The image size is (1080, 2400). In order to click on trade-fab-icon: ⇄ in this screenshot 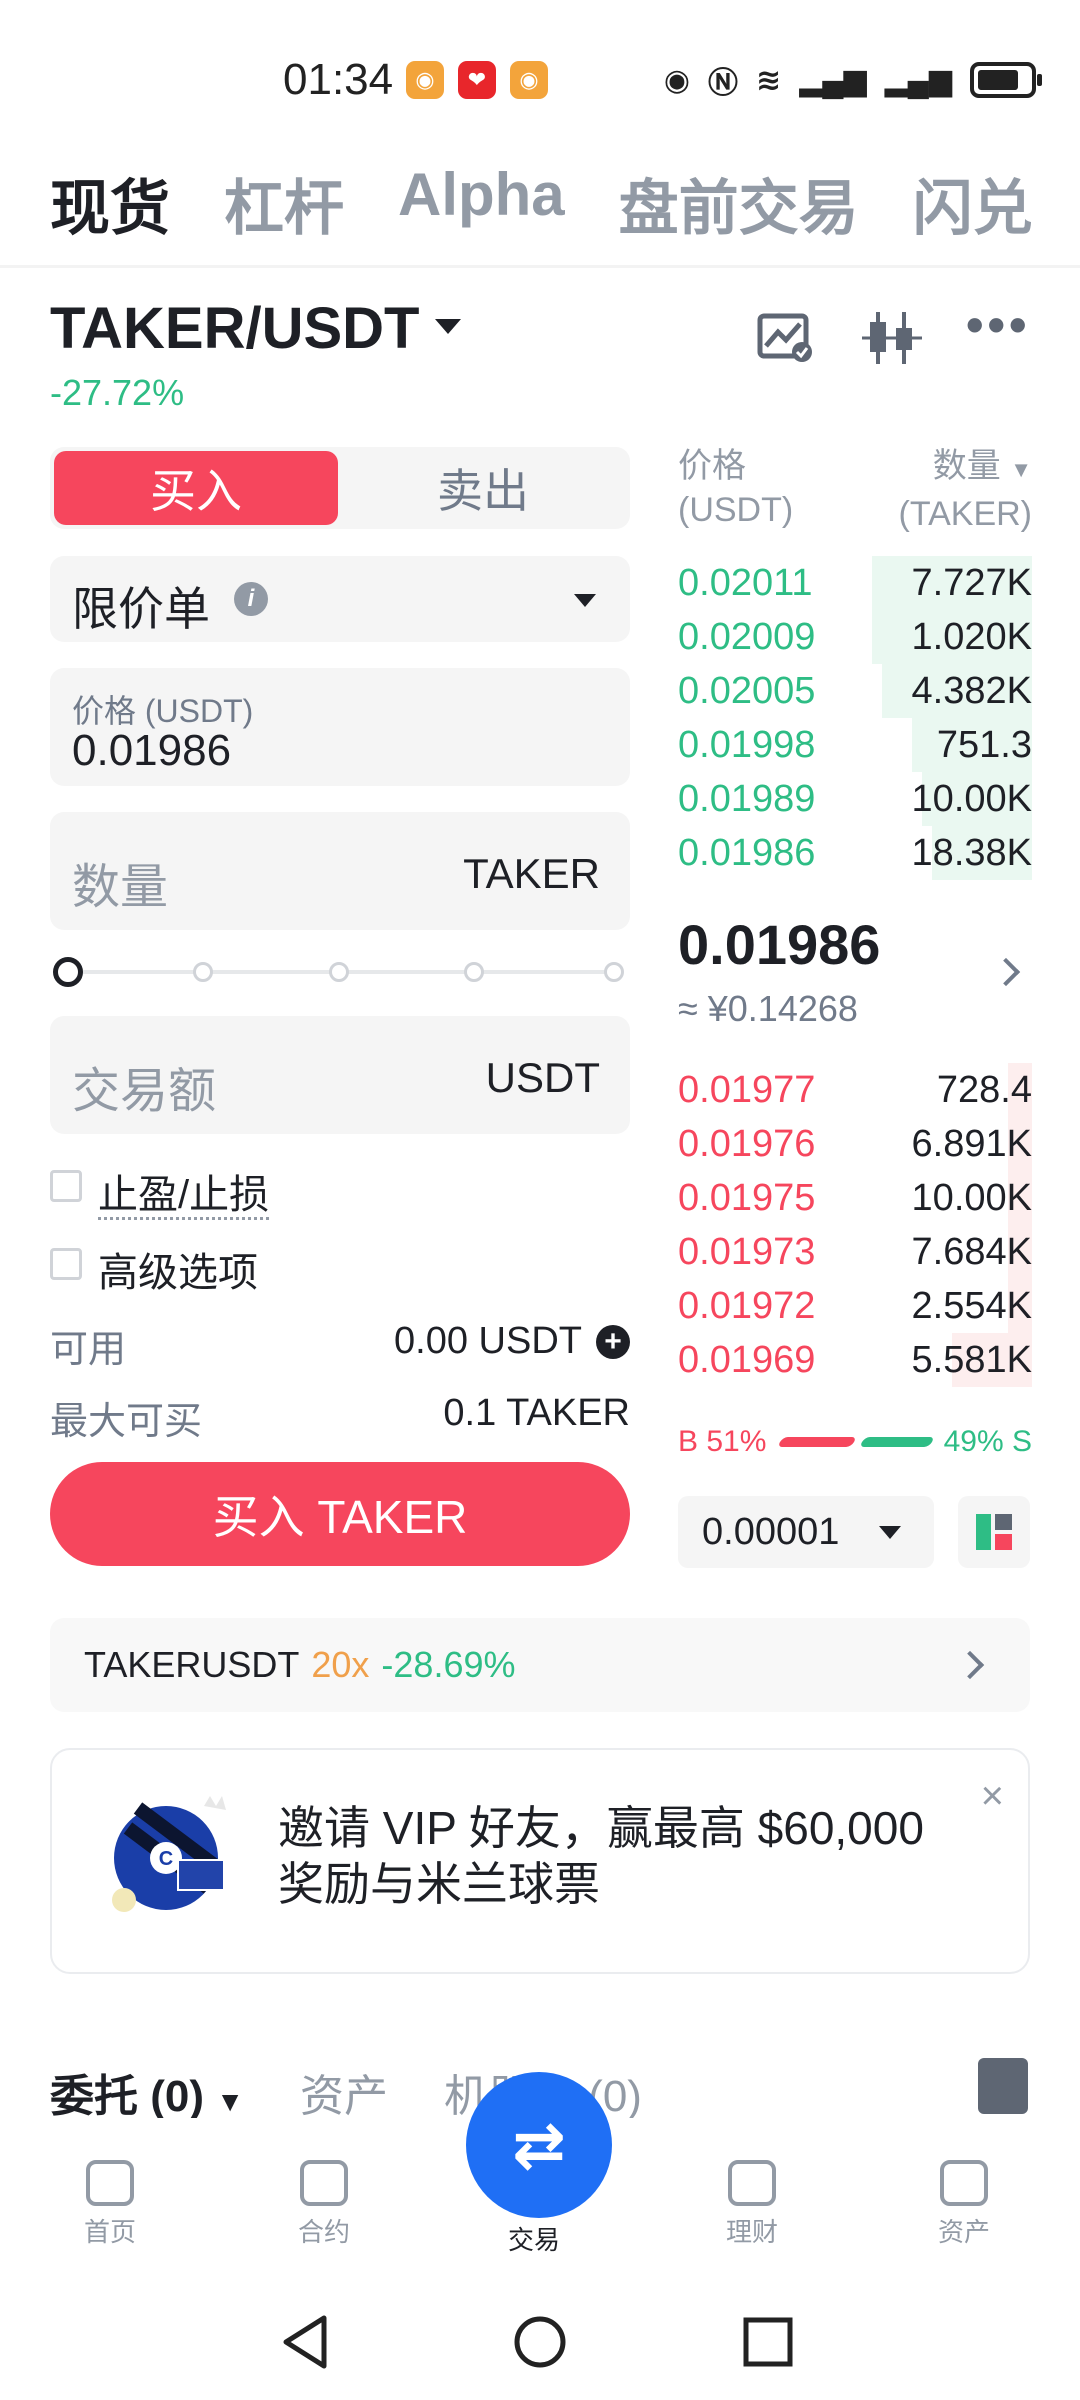, I will do `click(539, 2145)`.